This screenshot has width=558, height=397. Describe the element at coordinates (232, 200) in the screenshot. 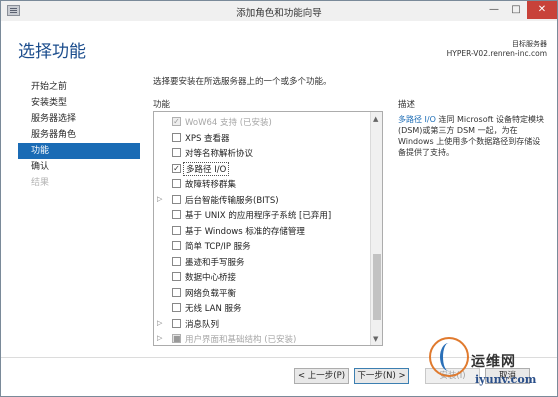

I see `feature-label: 后台智能传输服务(BITS)` at that location.